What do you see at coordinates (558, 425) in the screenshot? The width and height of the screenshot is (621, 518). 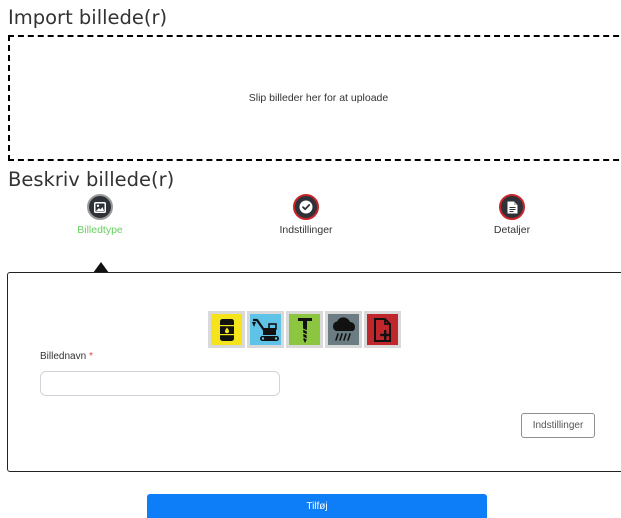 I see `settings-button: Indstillinger` at bounding box center [558, 425].